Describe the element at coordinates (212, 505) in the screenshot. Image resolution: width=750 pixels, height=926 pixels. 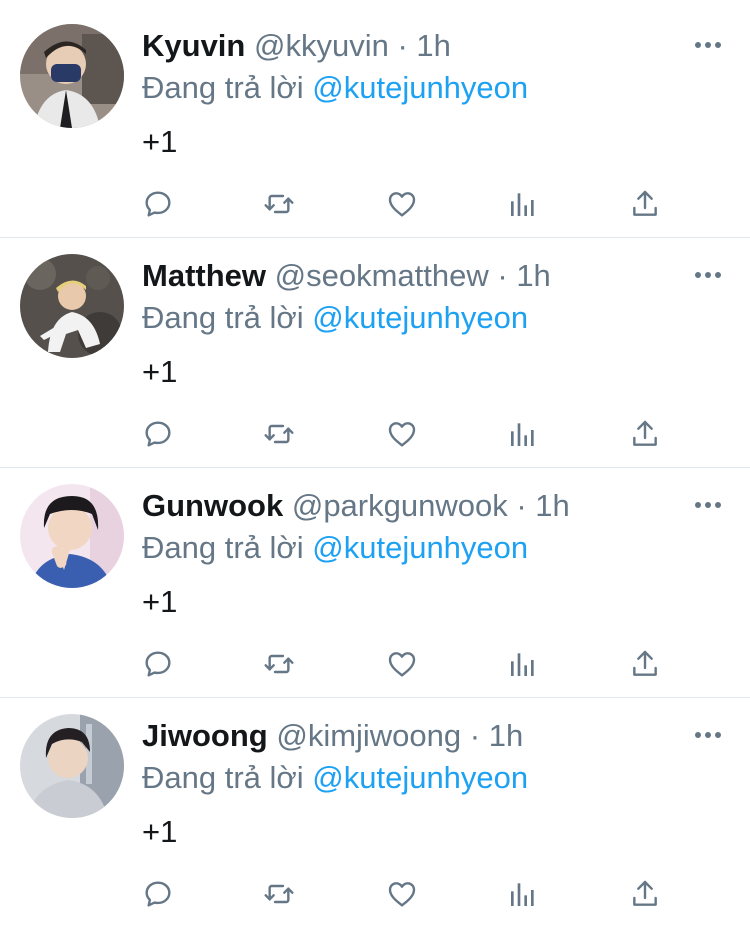
I see `display-name: Gunwook` at that location.